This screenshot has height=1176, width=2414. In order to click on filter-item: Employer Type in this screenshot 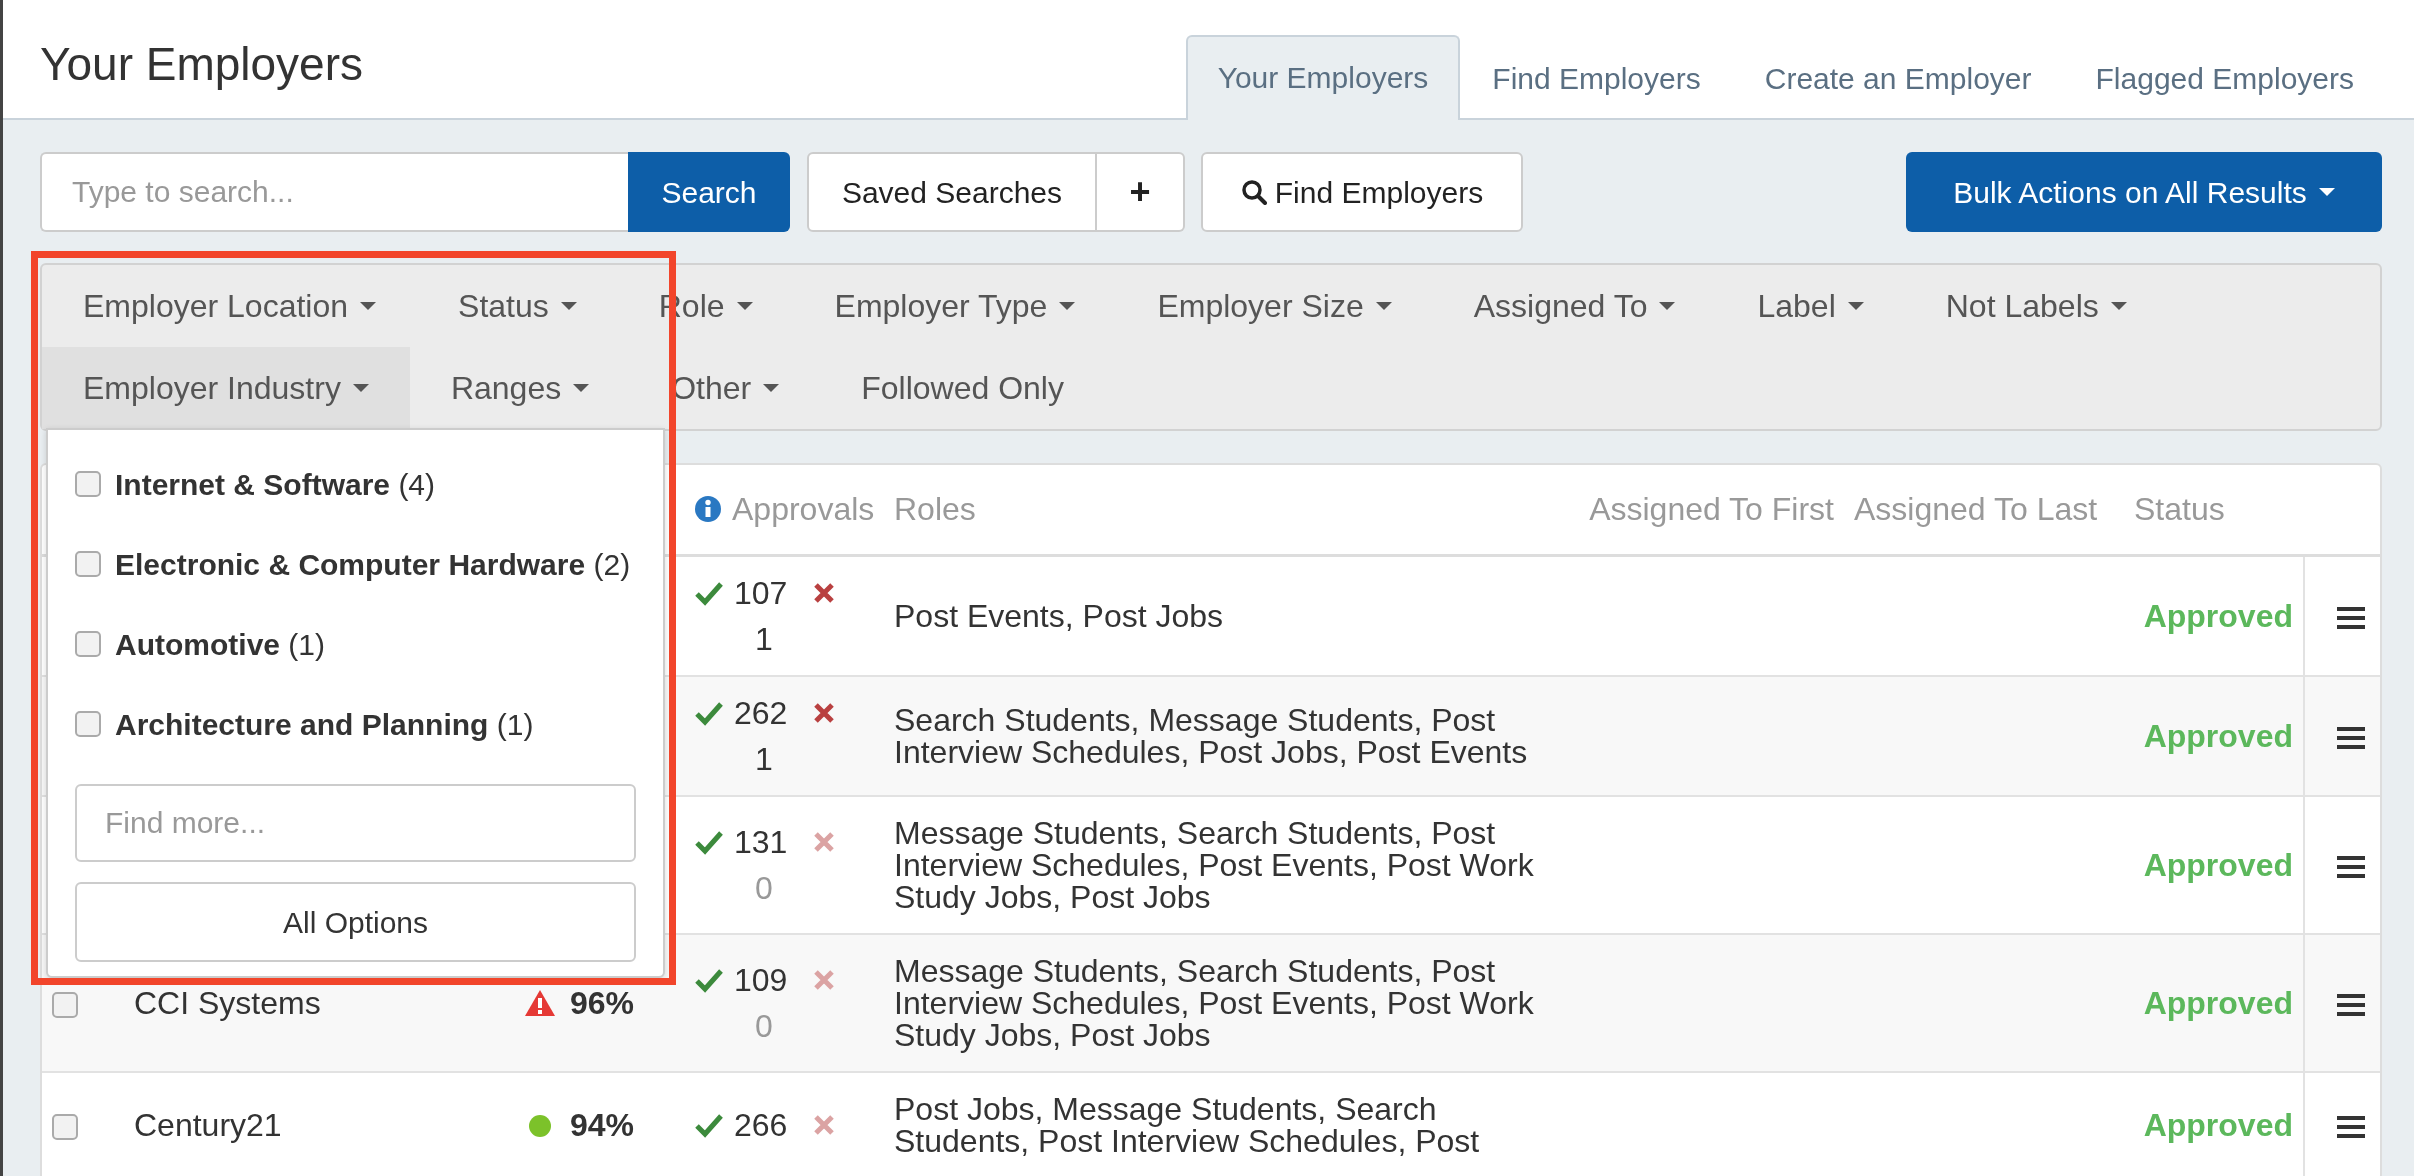, I will do `click(955, 306)`.